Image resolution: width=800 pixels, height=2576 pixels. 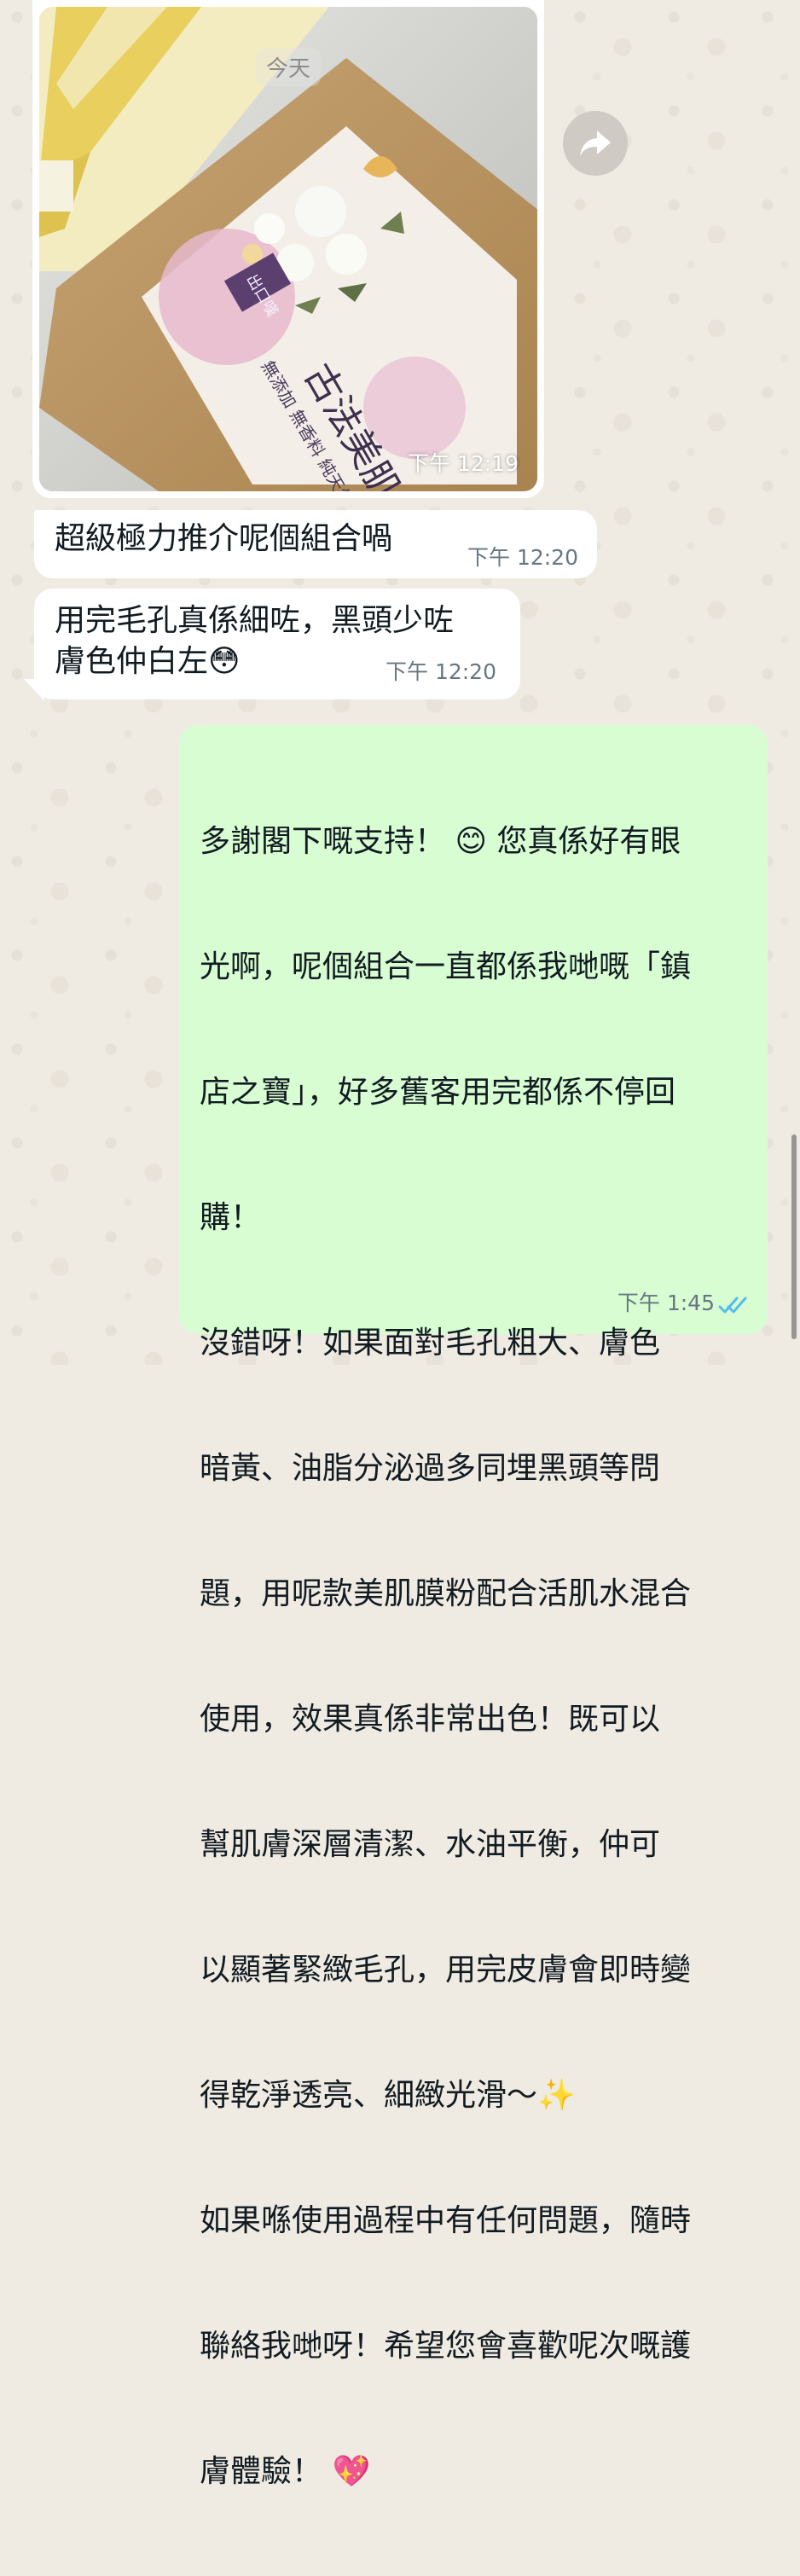 I want to click on message-line: 題，用呢款美肌膜粉配合活肌水混合, so click(x=446, y=1593).